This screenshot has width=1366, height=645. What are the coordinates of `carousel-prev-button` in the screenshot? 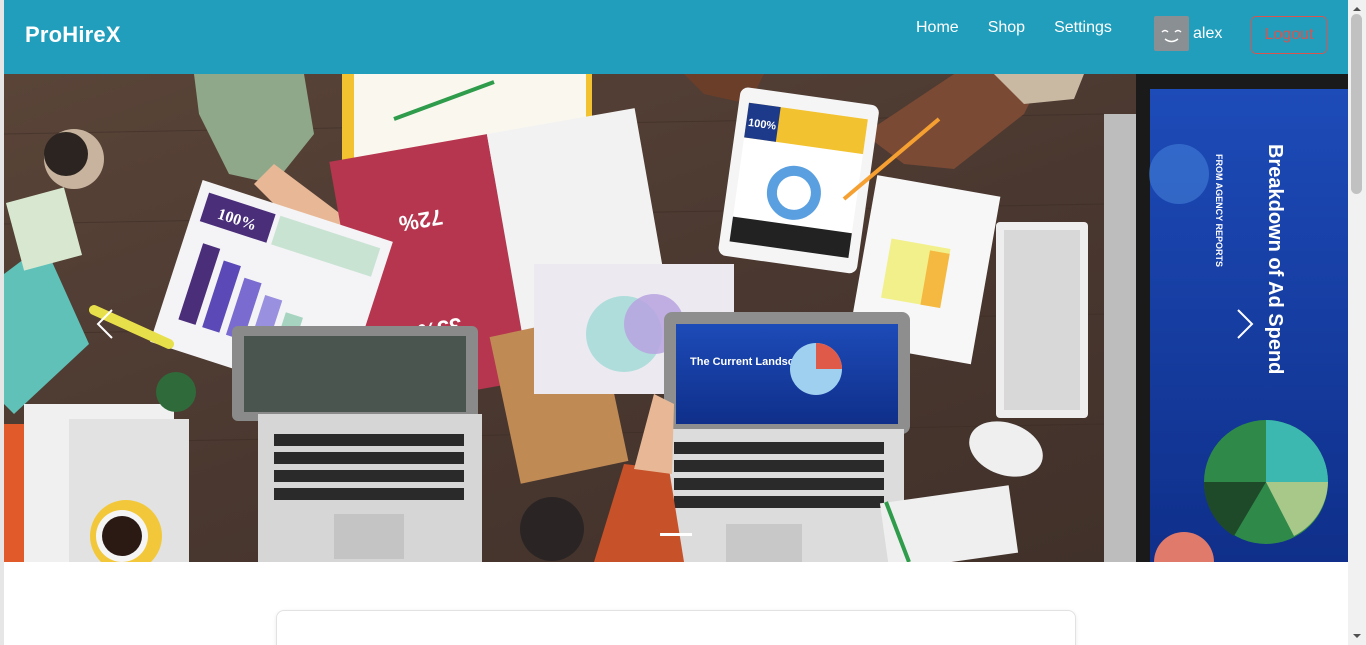 It's located at (106, 324).